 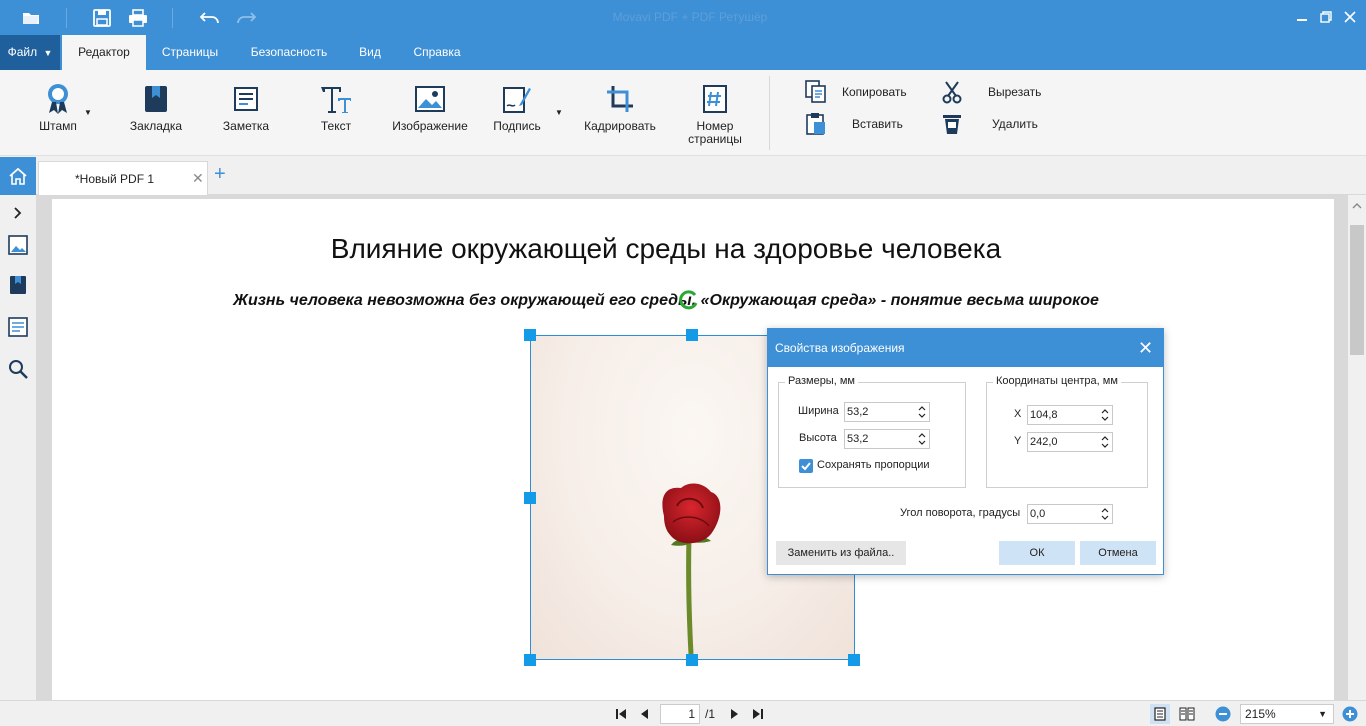 What do you see at coordinates (989, 124) in the screenshot?
I see `delete-button: Удалить` at bounding box center [989, 124].